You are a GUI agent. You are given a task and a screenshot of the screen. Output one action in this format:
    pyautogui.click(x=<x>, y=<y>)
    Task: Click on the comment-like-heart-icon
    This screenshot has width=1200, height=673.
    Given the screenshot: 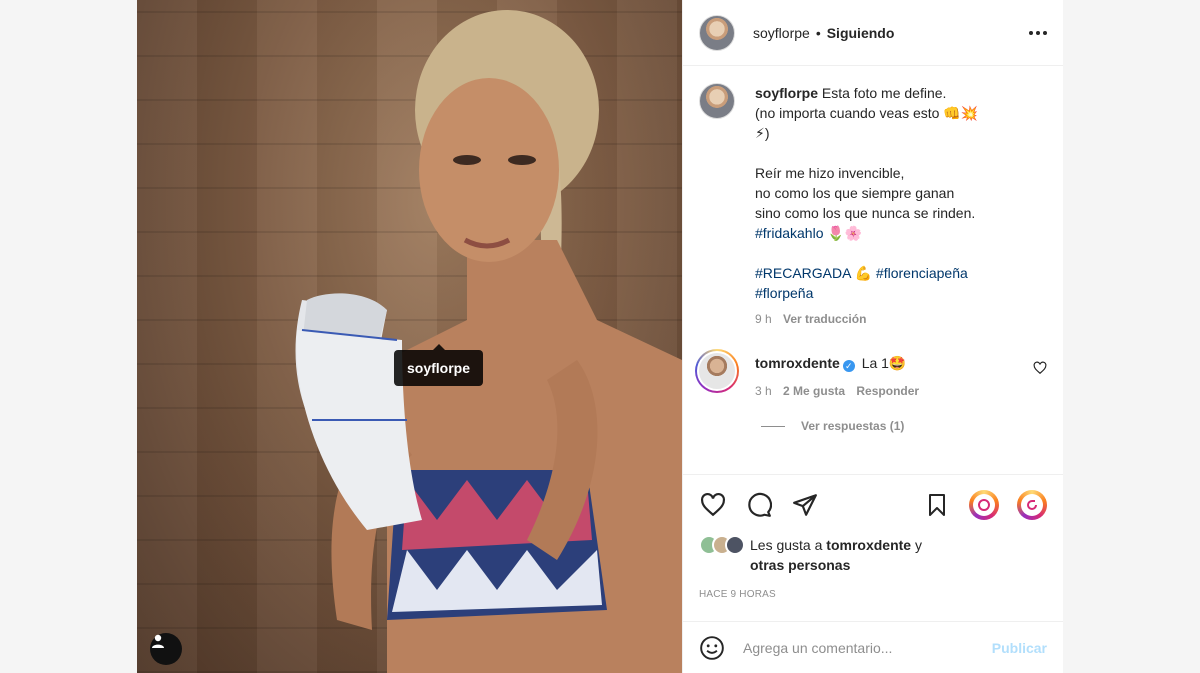 What is the action you would take?
    pyautogui.click(x=1040, y=368)
    